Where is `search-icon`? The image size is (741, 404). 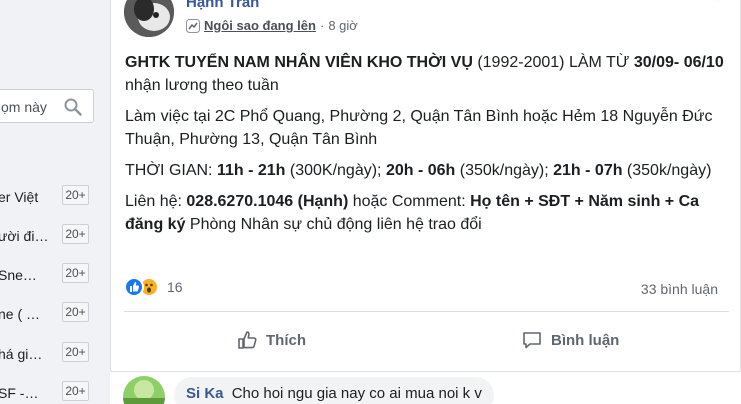
search-icon is located at coordinates (73, 107).